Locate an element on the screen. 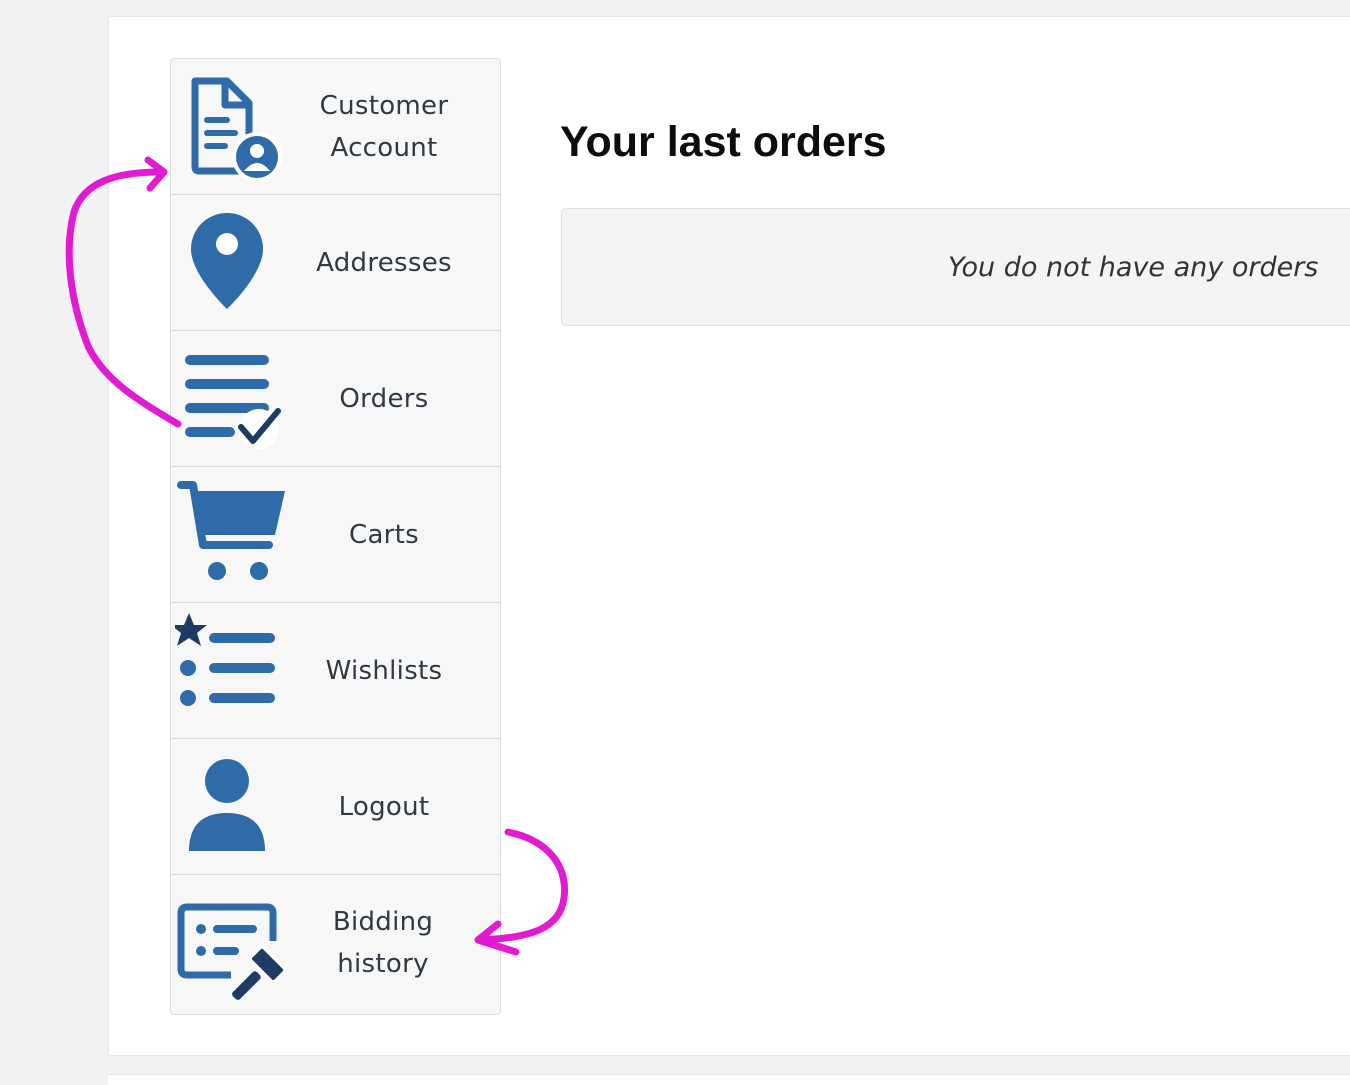  orders-empty-state: You do not have any orders is located at coordinates (955, 267).